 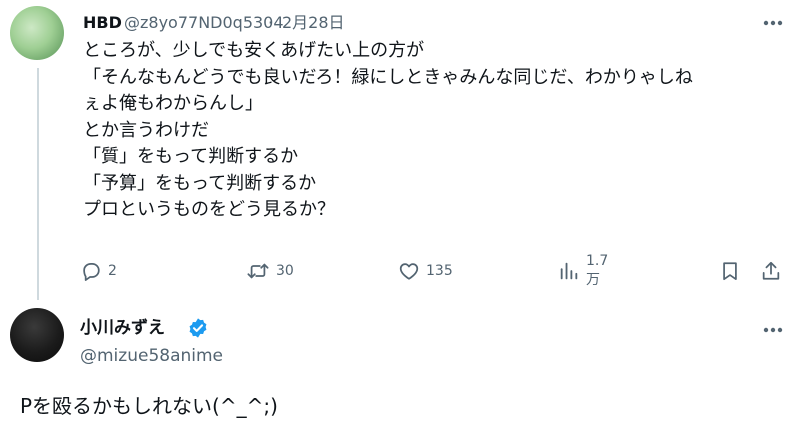 I want to click on reply-text: Pを殴るかもしれない(^_^;), so click(x=149, y=406).